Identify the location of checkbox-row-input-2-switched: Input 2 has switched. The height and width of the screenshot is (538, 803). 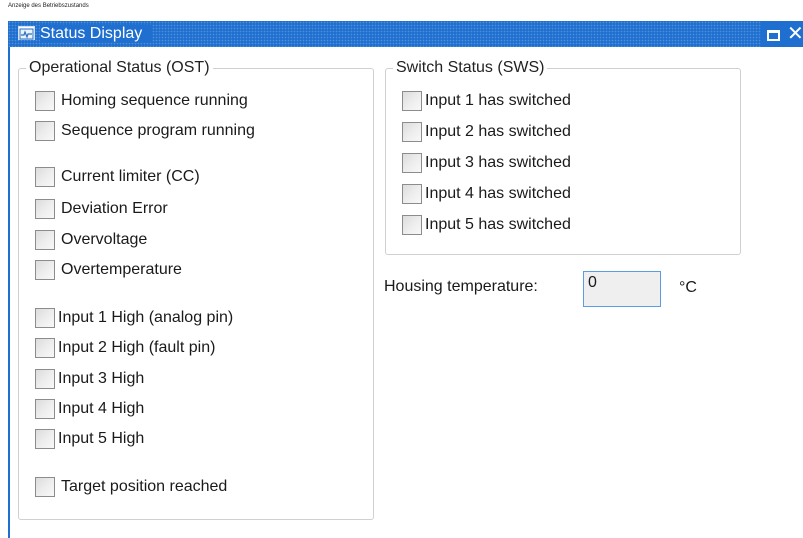
(486, 132).